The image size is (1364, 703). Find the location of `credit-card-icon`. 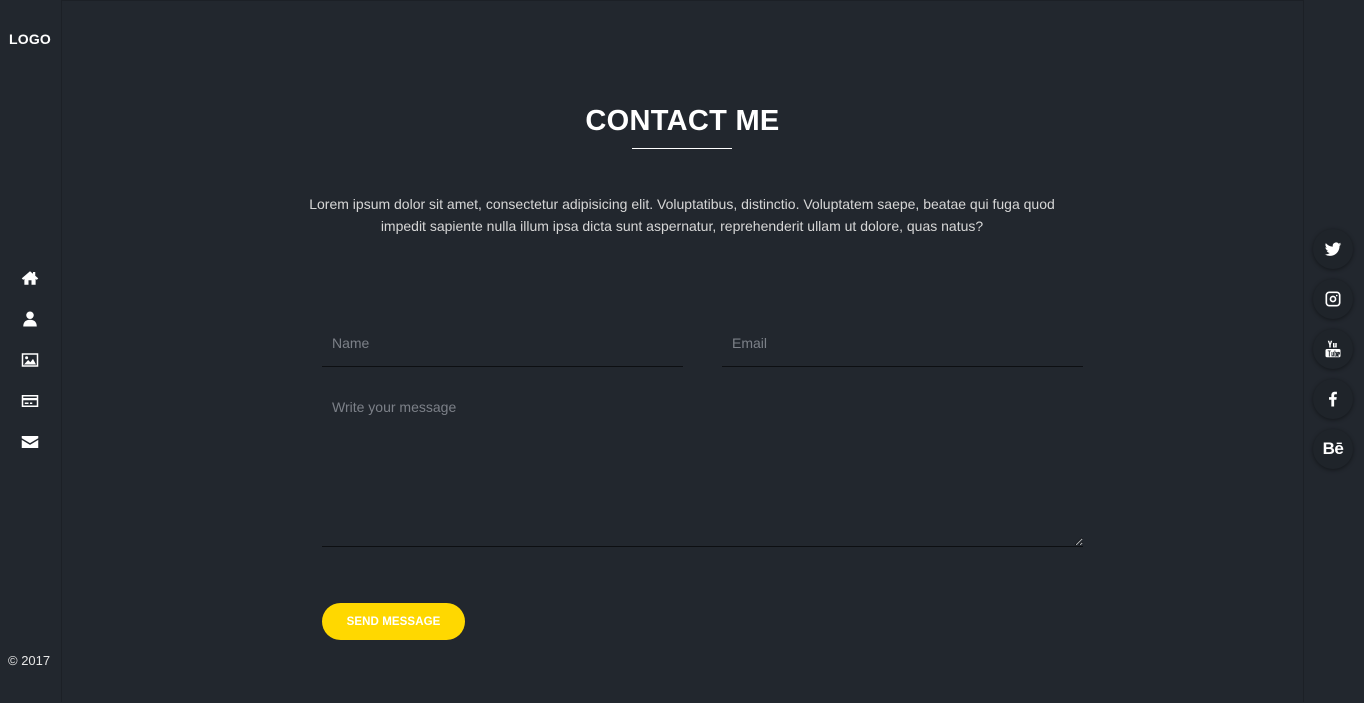

credit-card-icon is located at coordinates (30, 400).